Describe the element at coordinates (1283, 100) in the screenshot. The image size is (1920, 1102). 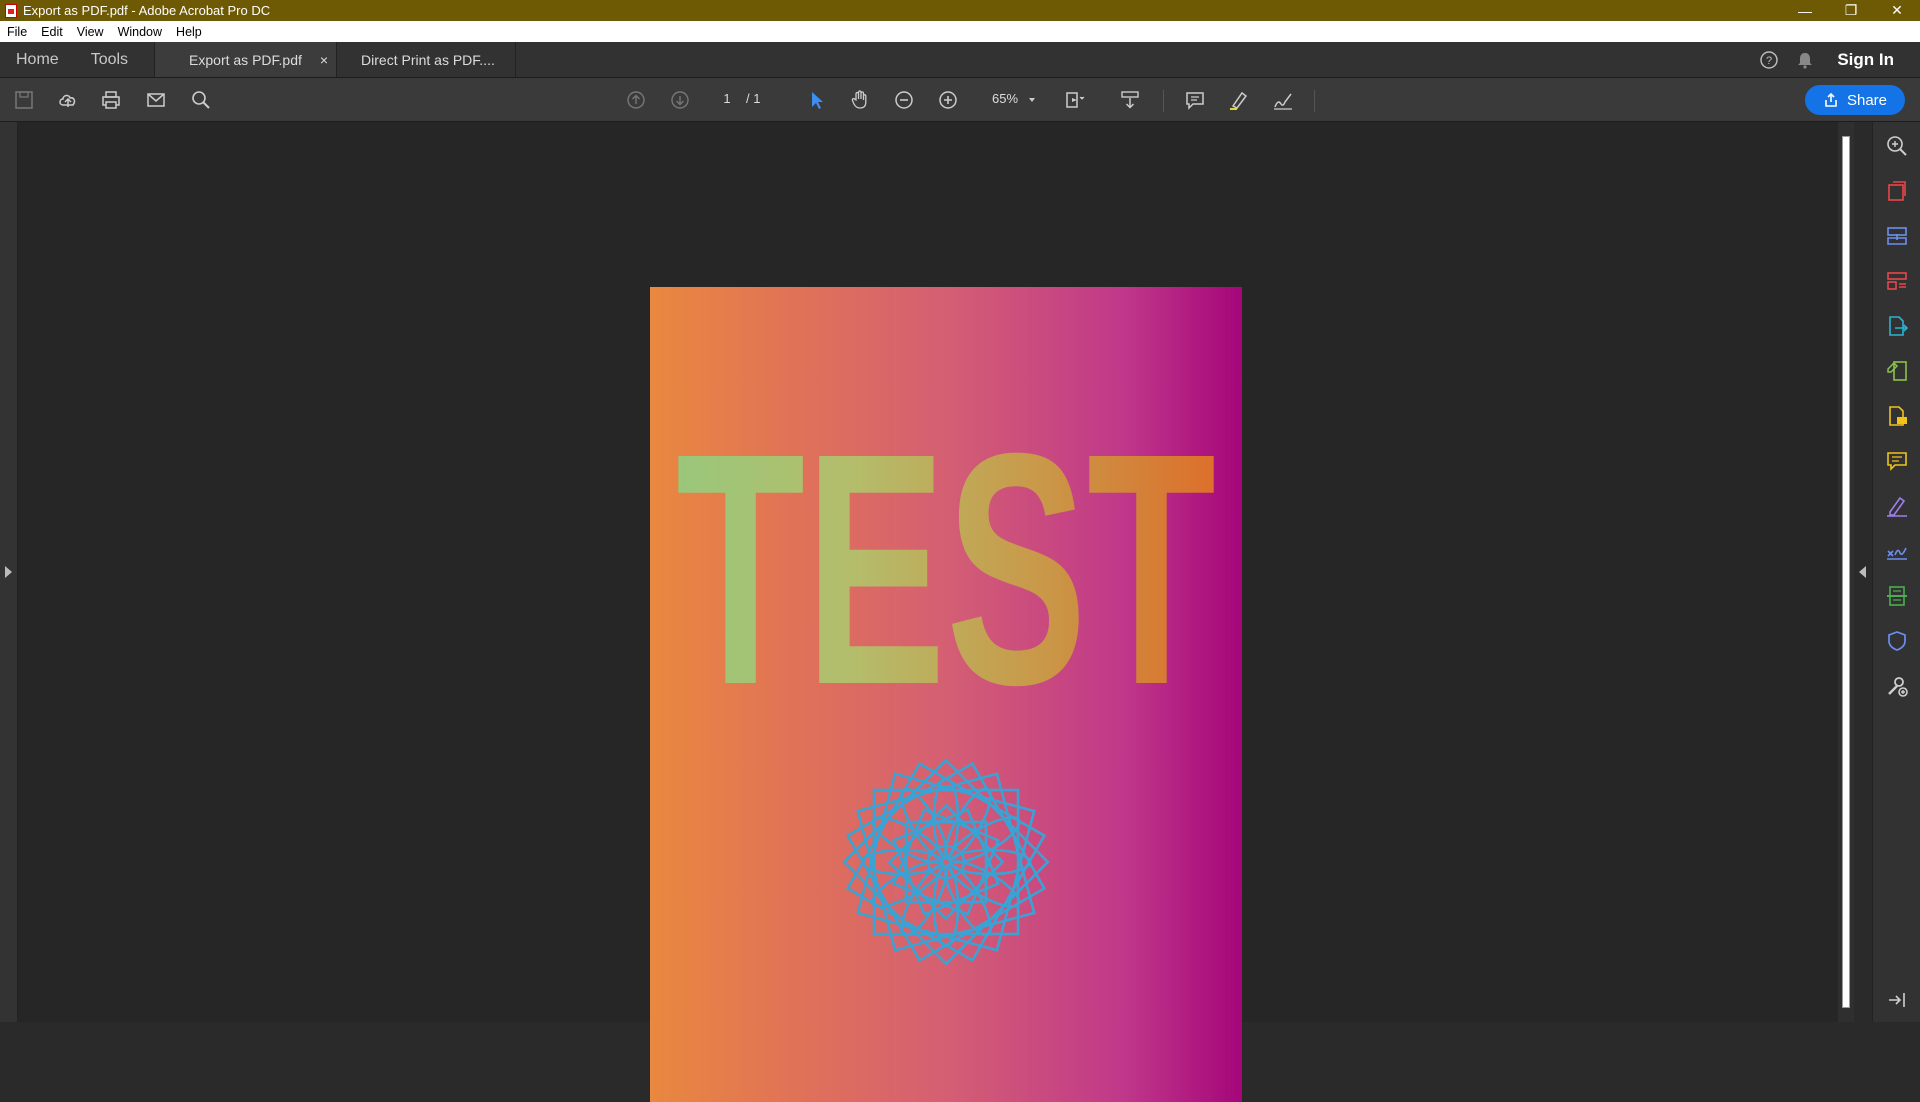
I see `sign-tool-icon` at that location.